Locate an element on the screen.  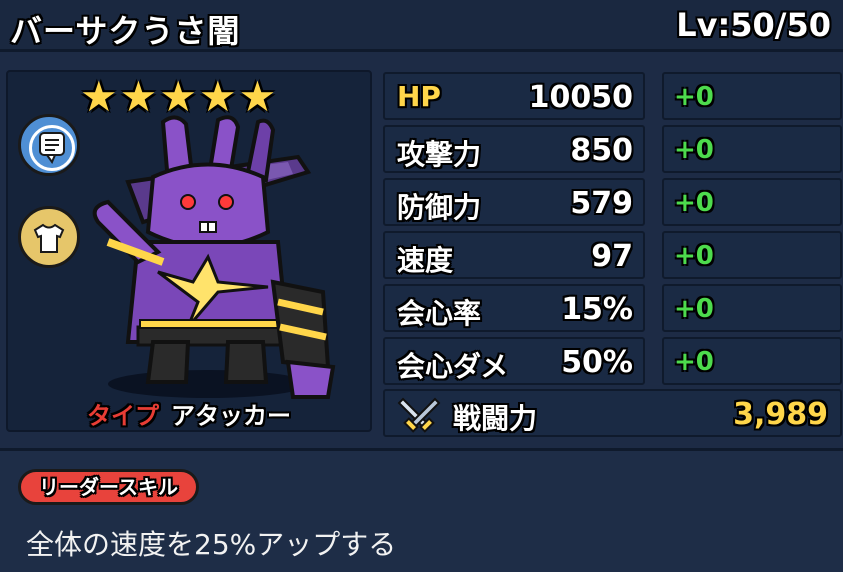
stat-value: 850 is located at coordinates (601, 150).